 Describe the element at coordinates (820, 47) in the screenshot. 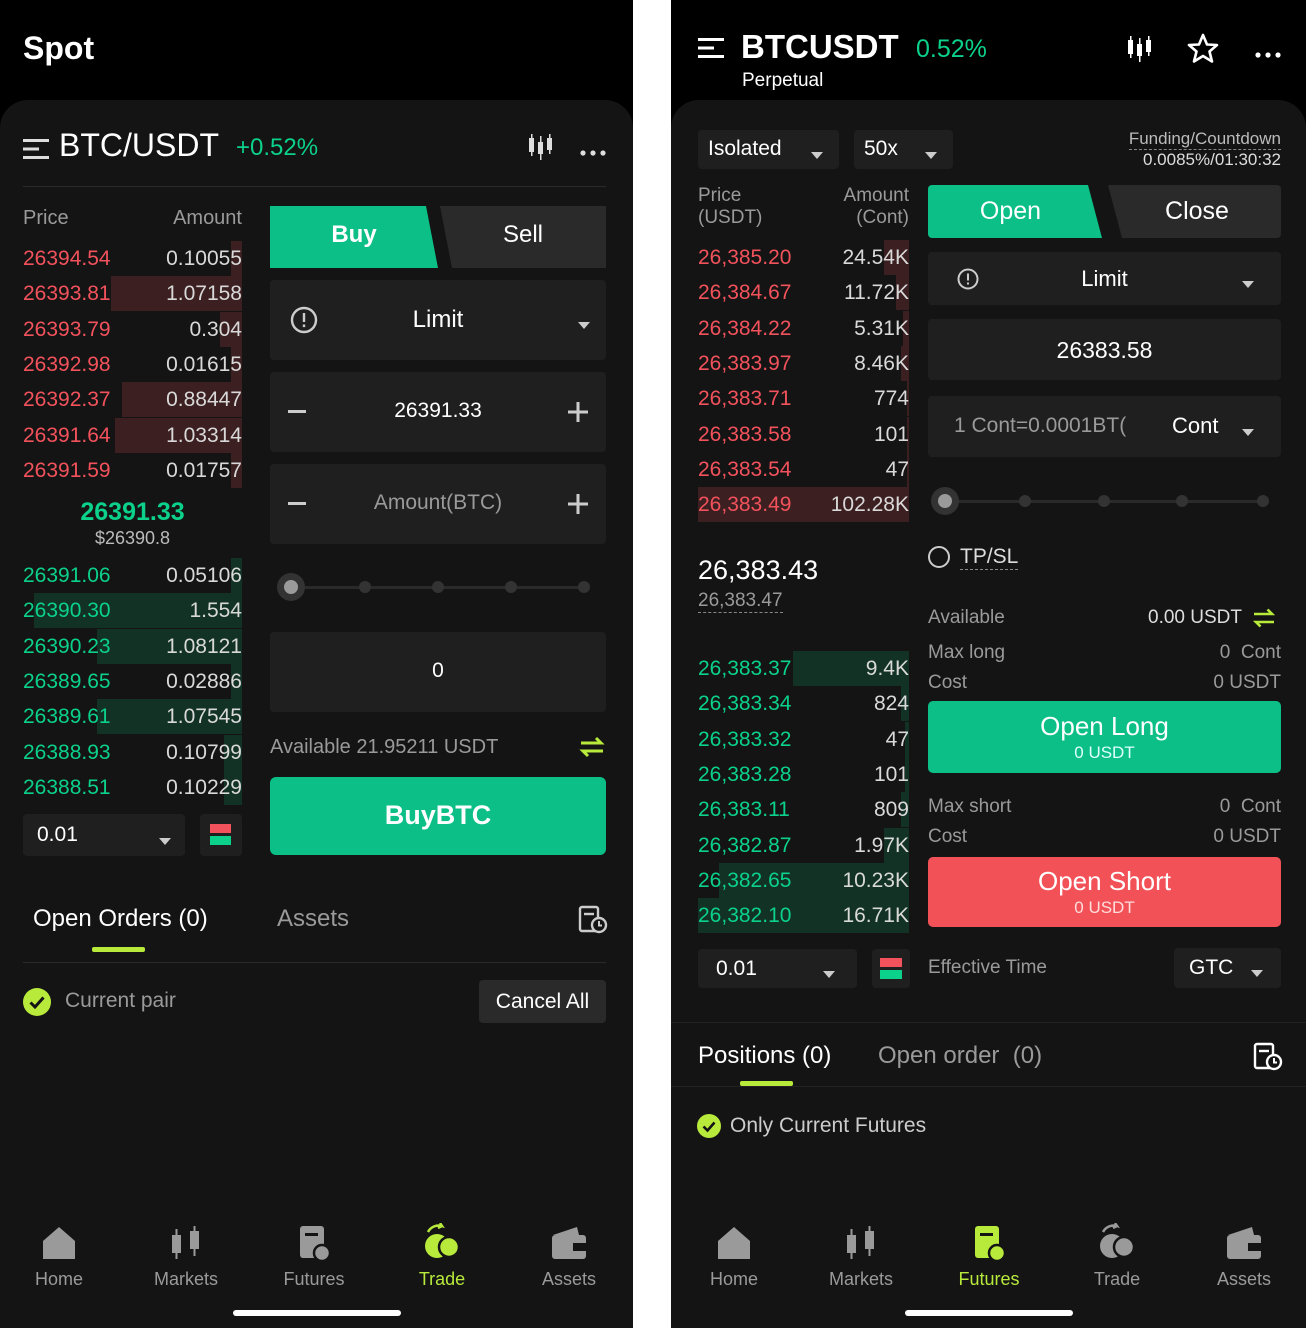

I see `futures-symbol: BTCUSDT` at that location.